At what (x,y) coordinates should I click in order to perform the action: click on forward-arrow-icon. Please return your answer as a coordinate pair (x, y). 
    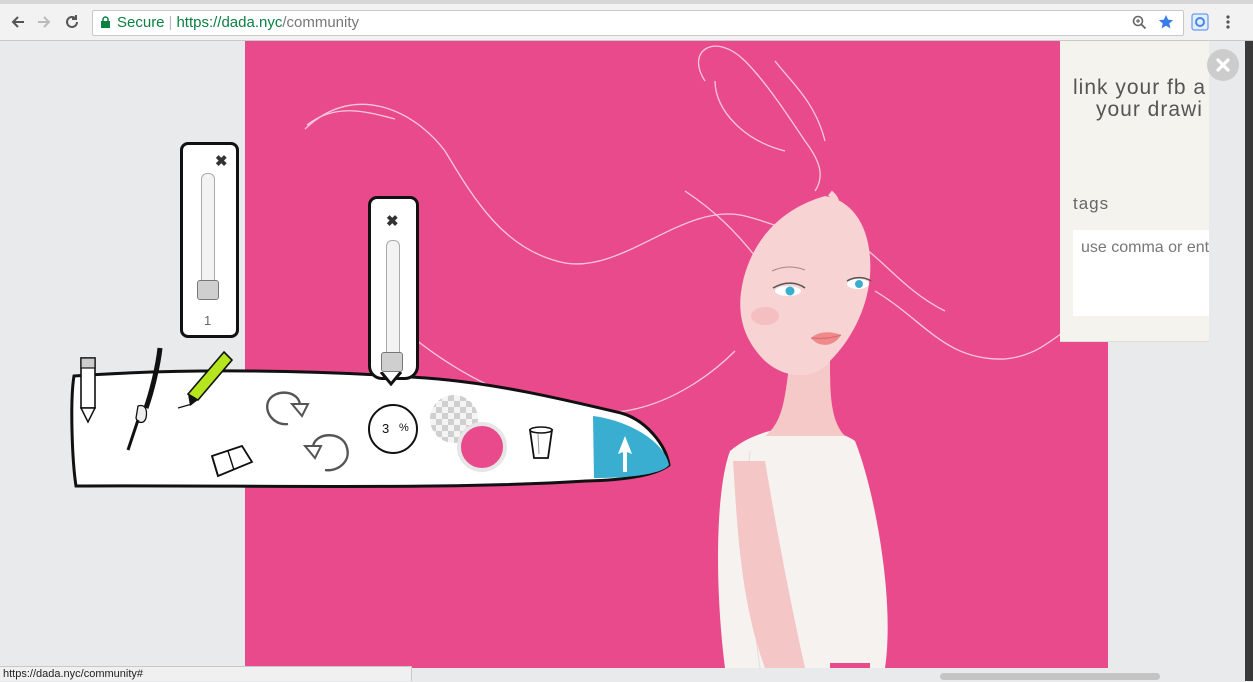
    Looking at the image, I should click on (44, 22).